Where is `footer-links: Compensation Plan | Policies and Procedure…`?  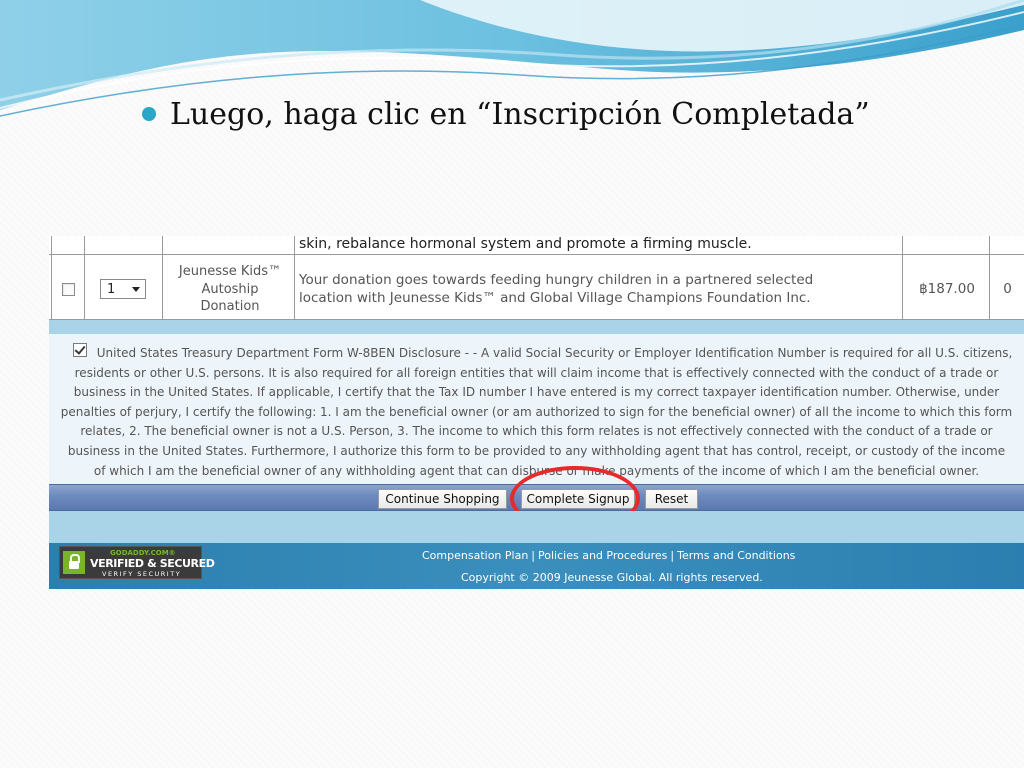
footer-links: Compensation Plan | Policies and Procedure… is located at coordinates (608, 555).